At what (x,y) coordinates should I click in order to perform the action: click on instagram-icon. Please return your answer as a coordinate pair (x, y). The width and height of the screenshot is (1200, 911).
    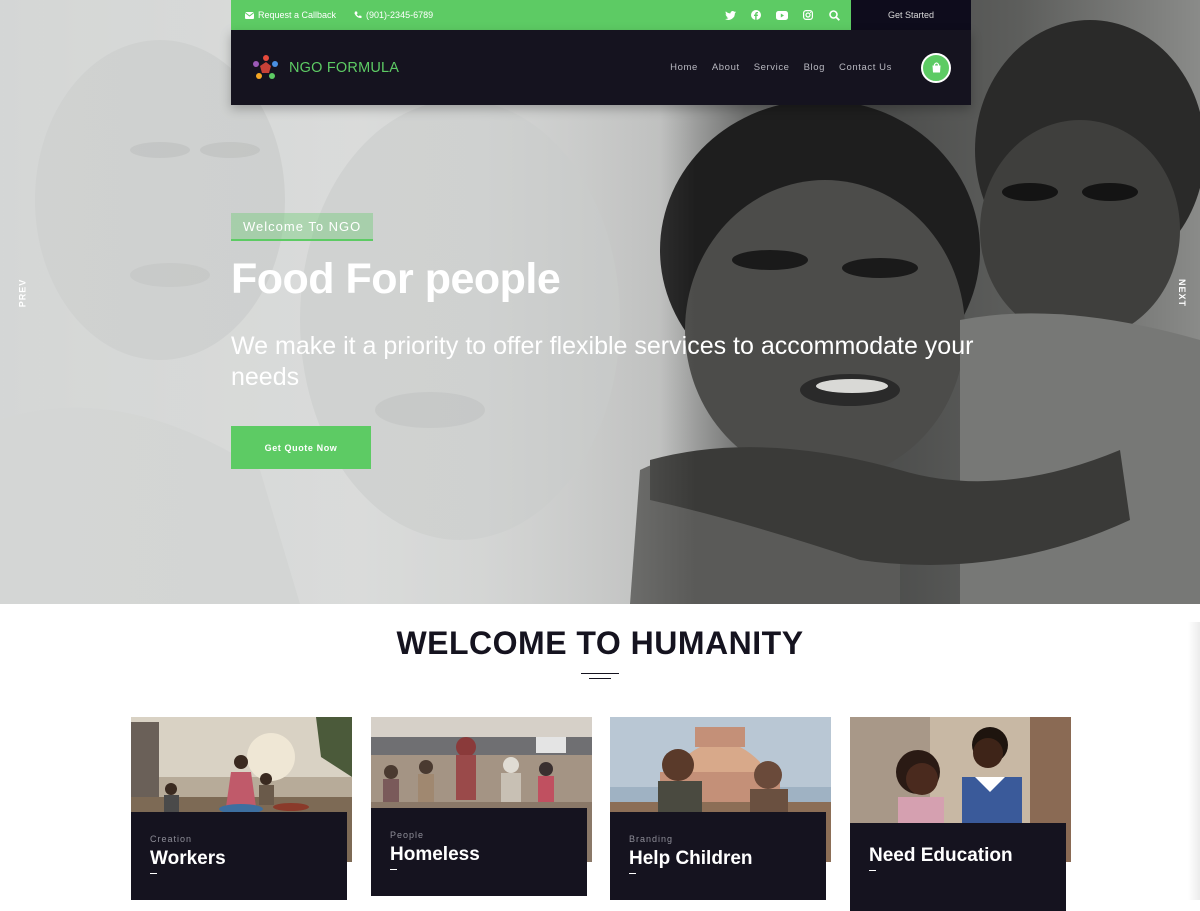
    Looking at the image, I should click on (808, 15).